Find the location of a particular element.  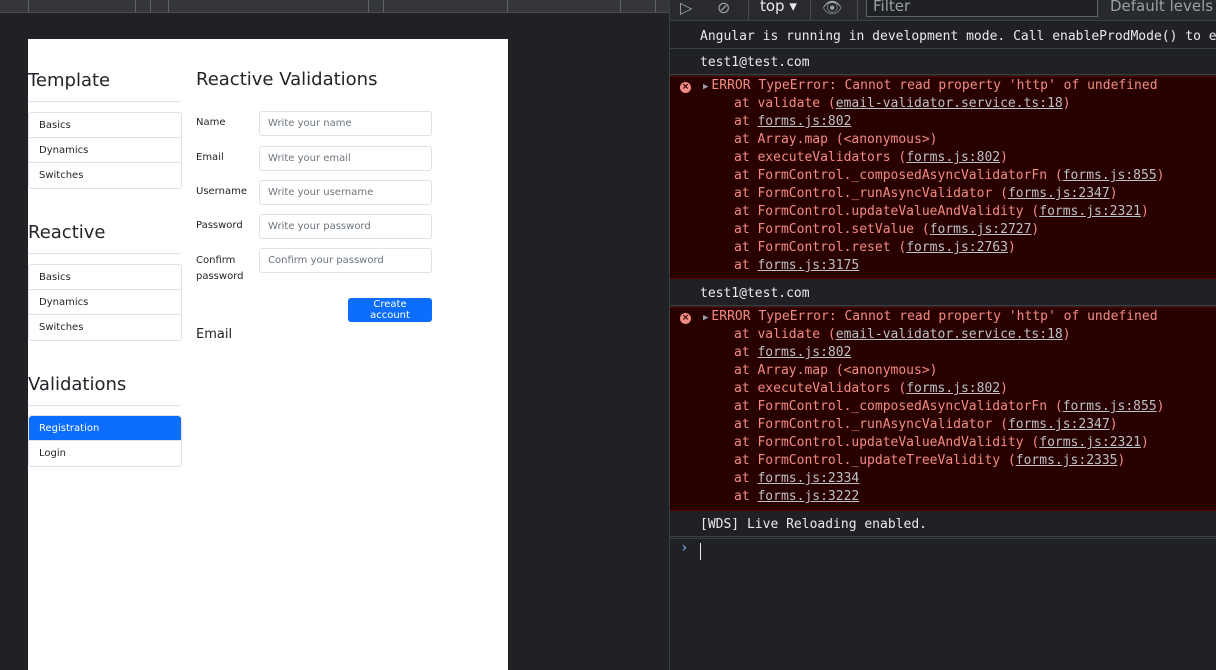

sidebar-list-template: Basics Dynamics Switches is located at coordinates (105, 150).